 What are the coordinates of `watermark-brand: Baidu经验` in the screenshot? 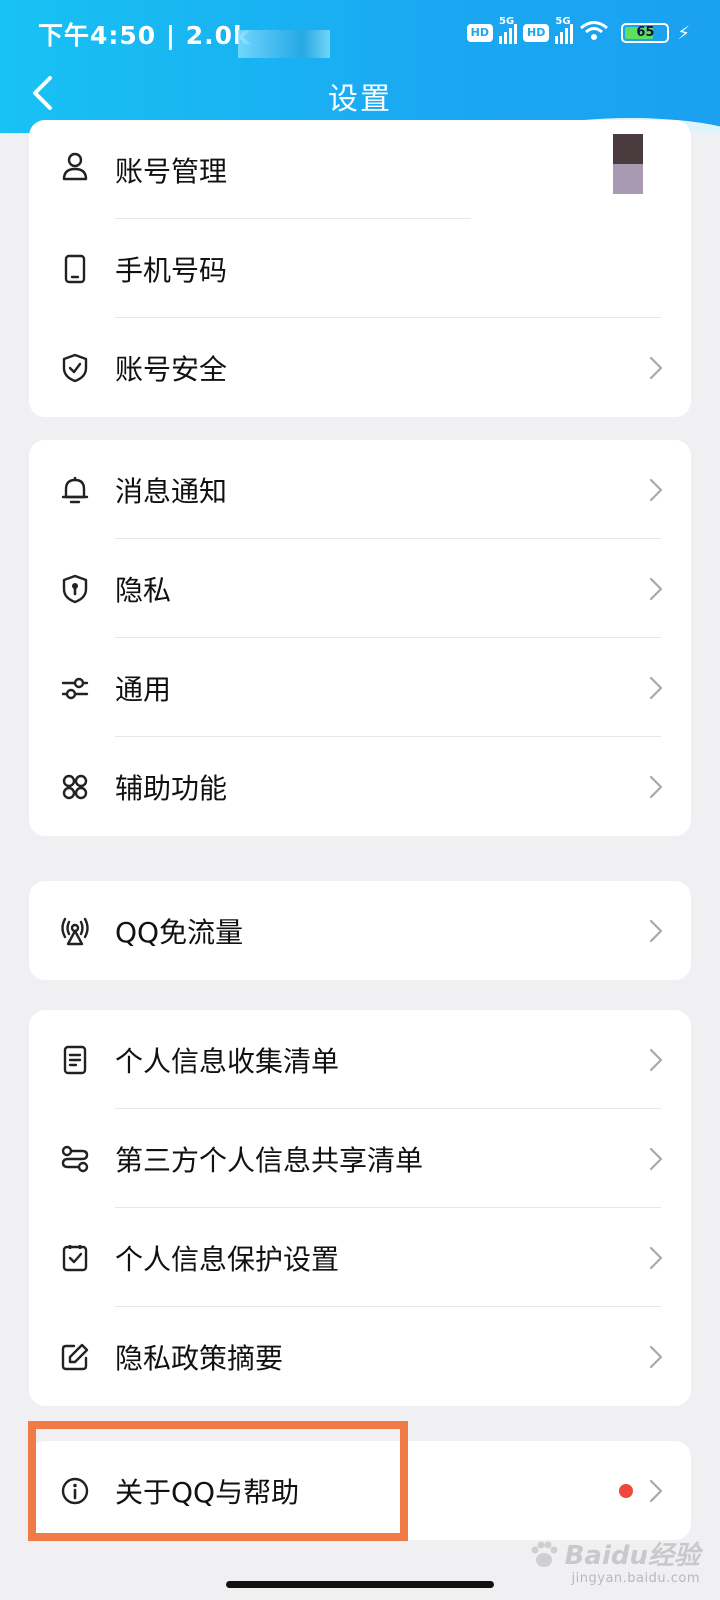 It's located at (632, 1556).